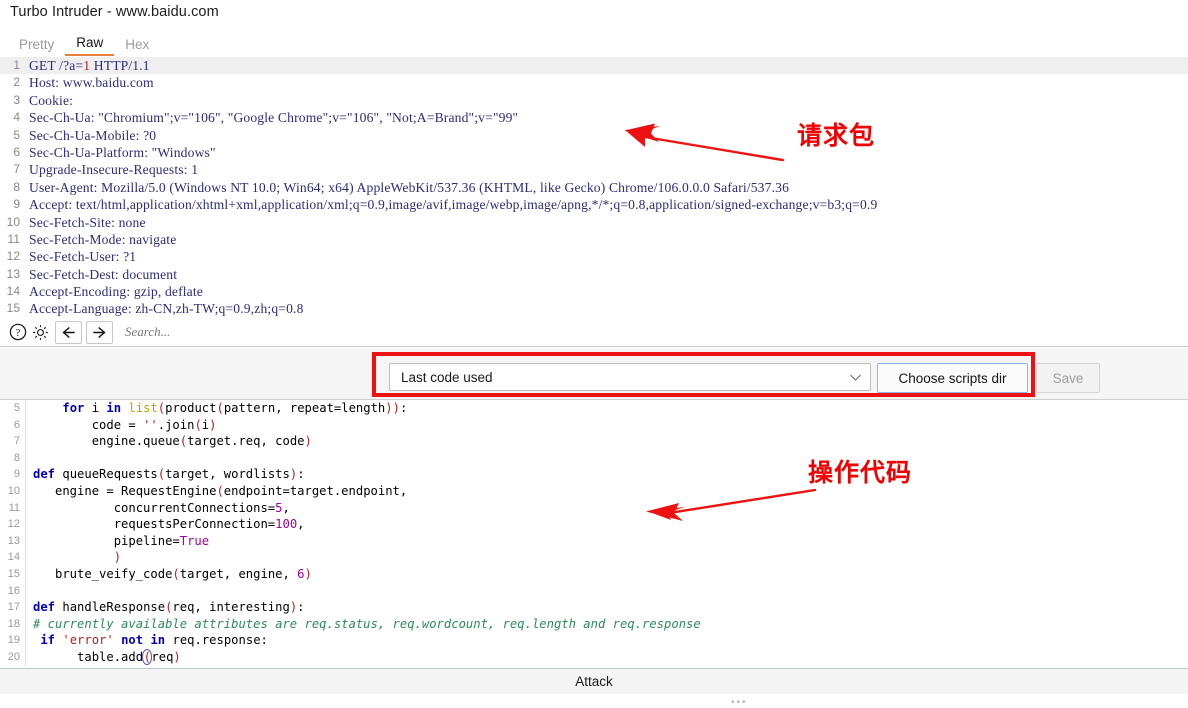 This screenshot has height=708, width=1188. What do you see at coordinates (594, 441) in the screenshot?
I see `code-line: 7 engine.queue(target.req, code)` at bounding box center [594, 441].